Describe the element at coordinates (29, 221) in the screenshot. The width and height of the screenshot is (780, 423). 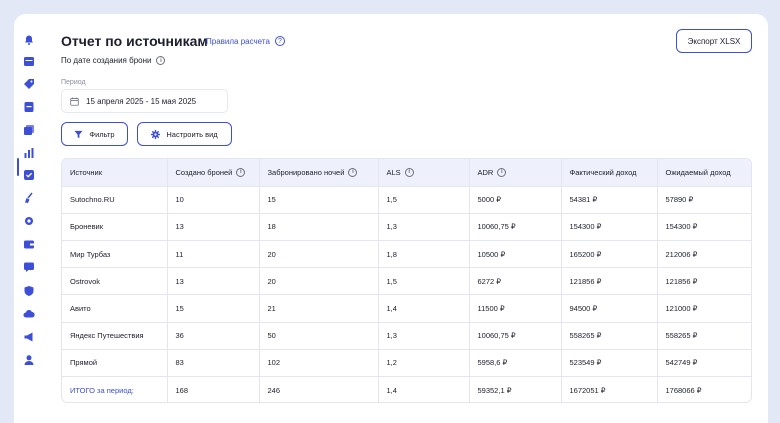
I see `sidebar-settings-icon` at that location.